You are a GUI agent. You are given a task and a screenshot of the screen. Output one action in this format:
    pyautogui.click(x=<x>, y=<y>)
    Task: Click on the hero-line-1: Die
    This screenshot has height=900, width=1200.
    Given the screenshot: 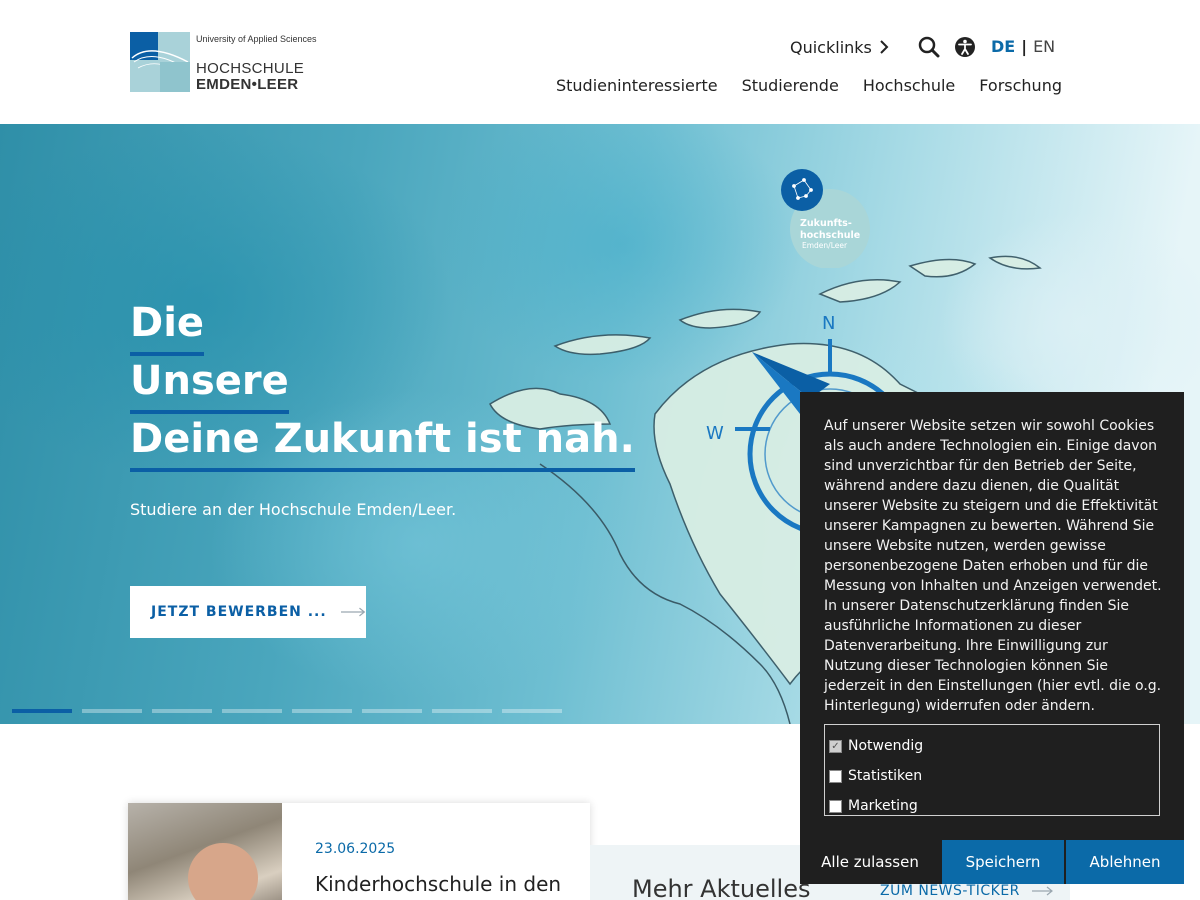 What is the action you would take?
    pyautogui.click(x=167, y=325)
    